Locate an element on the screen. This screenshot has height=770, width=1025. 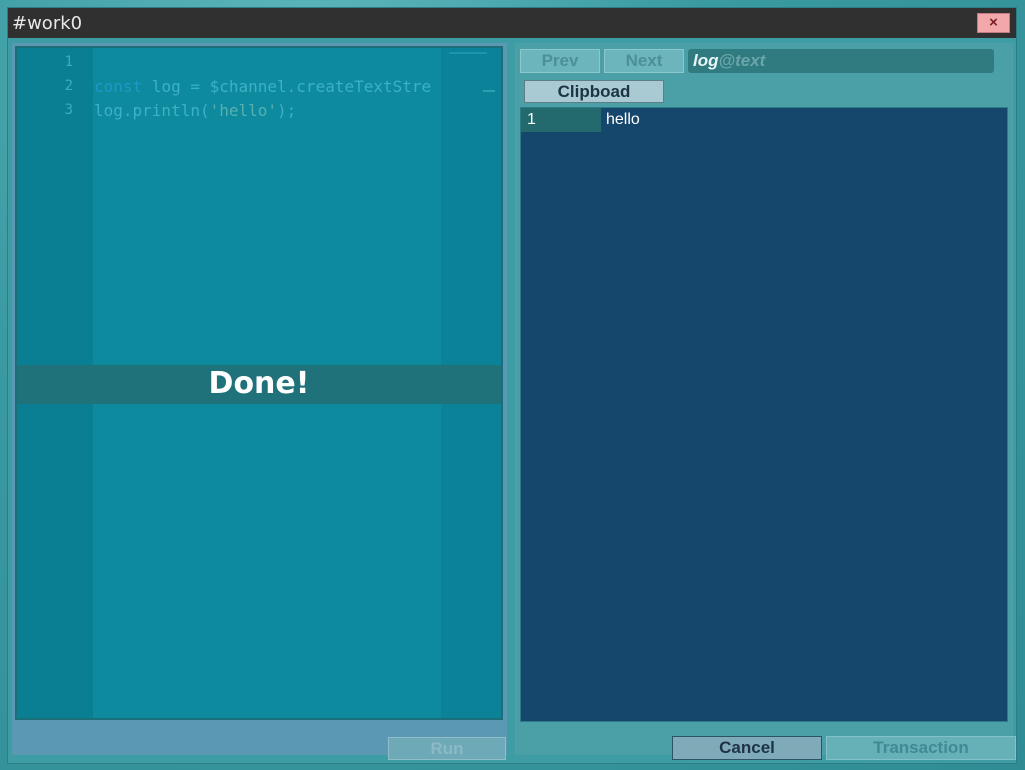
code-token: log.println( is located at coordinates (152, 110).